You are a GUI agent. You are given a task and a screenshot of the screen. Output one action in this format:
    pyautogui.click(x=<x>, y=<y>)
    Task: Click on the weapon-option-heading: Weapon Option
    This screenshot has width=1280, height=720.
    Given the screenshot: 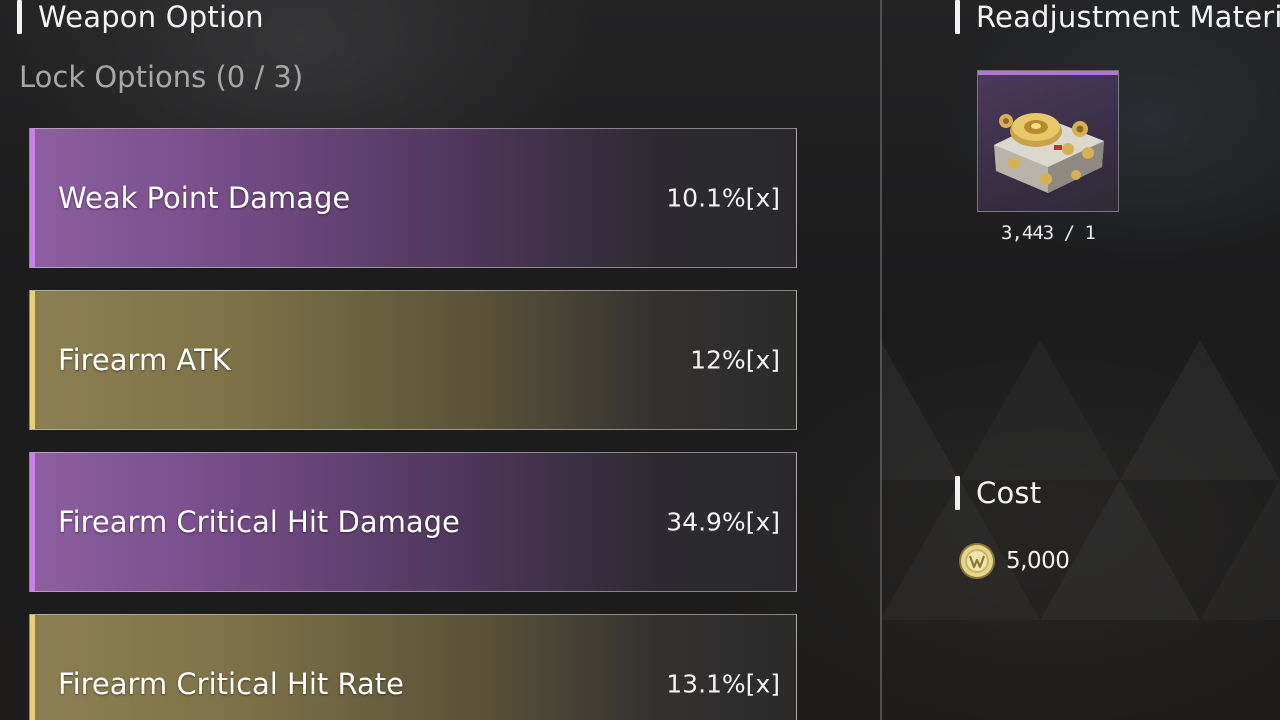 What is the action you would take?
    pyautogui.click(x=140, y=17)
    